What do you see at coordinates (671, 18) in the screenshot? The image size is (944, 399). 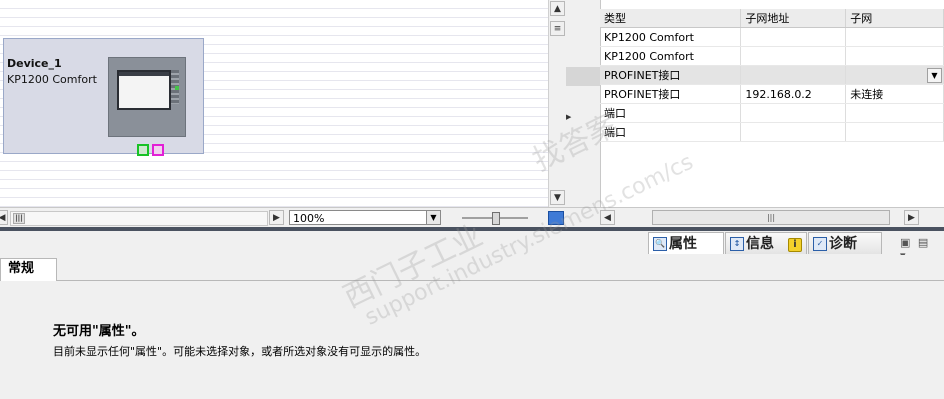 I see `column-header-type: 类型` at bounding box center [671, 18].